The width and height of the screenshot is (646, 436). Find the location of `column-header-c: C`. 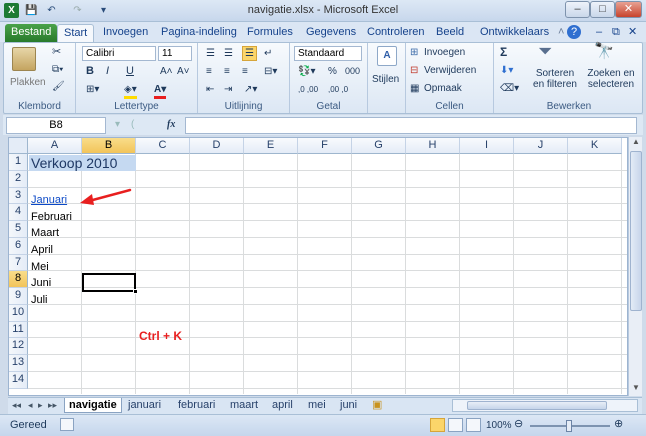

column-header-c: C is located at coordinates (163, 146).